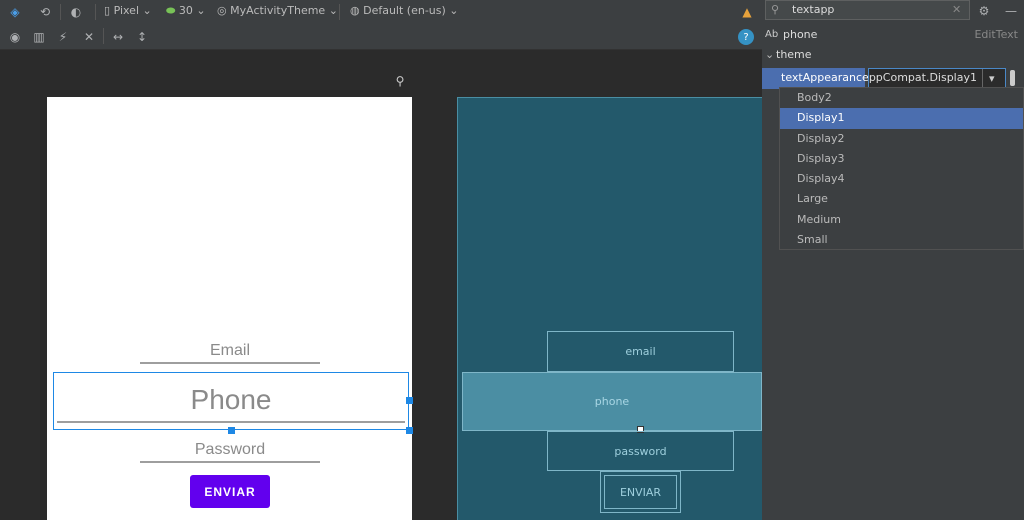 The height and width of the screenshot is (520, 1024). I want to click on text-appearance-row: textAppearance AppCompat.Display1 ▾, so click(893, 78).